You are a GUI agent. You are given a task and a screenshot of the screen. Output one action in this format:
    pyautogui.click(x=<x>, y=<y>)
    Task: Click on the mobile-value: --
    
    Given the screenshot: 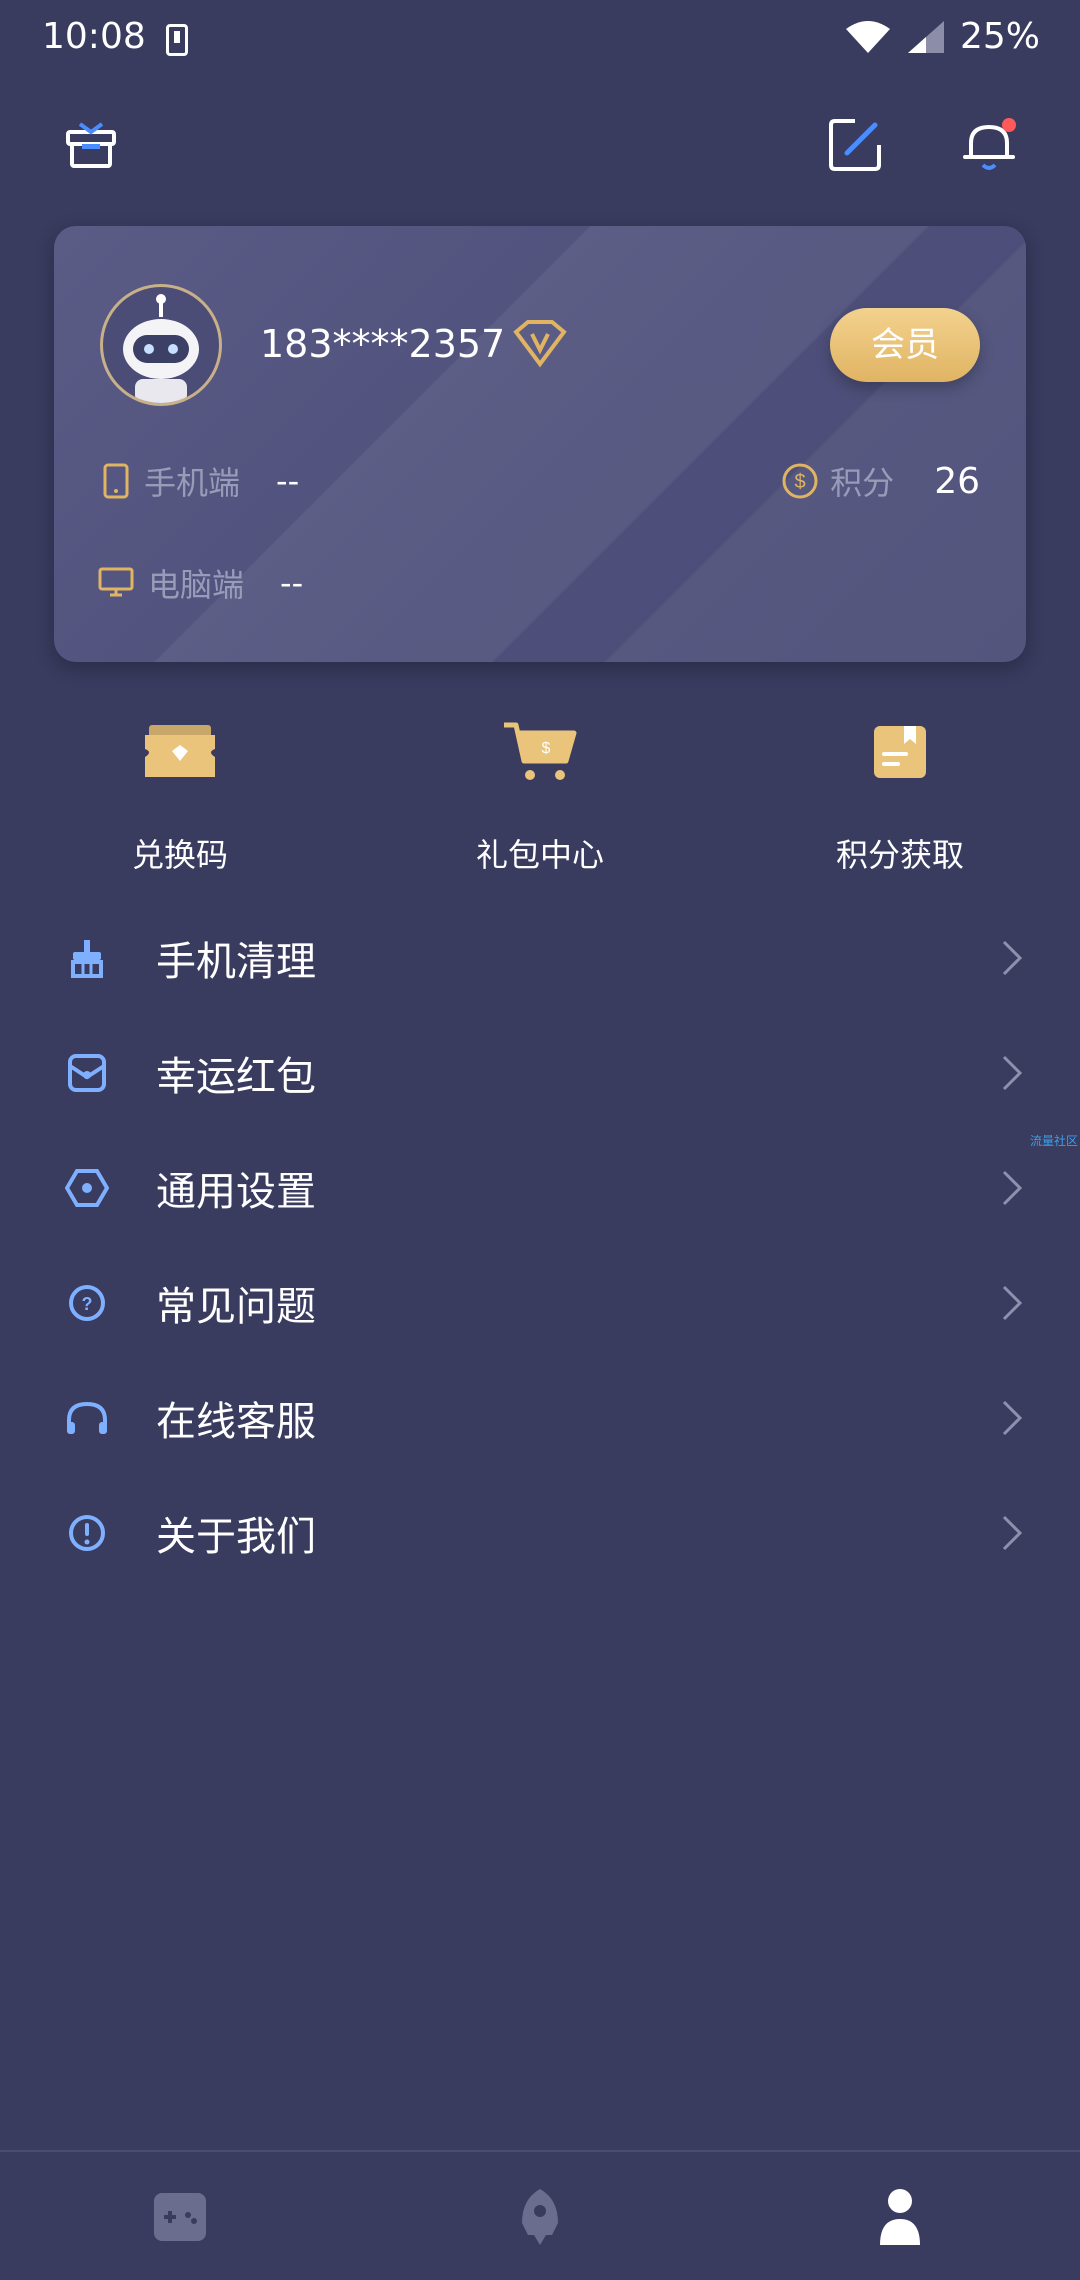 What is the action you would take?
    pyautogui.click(x=288, y=481)
    